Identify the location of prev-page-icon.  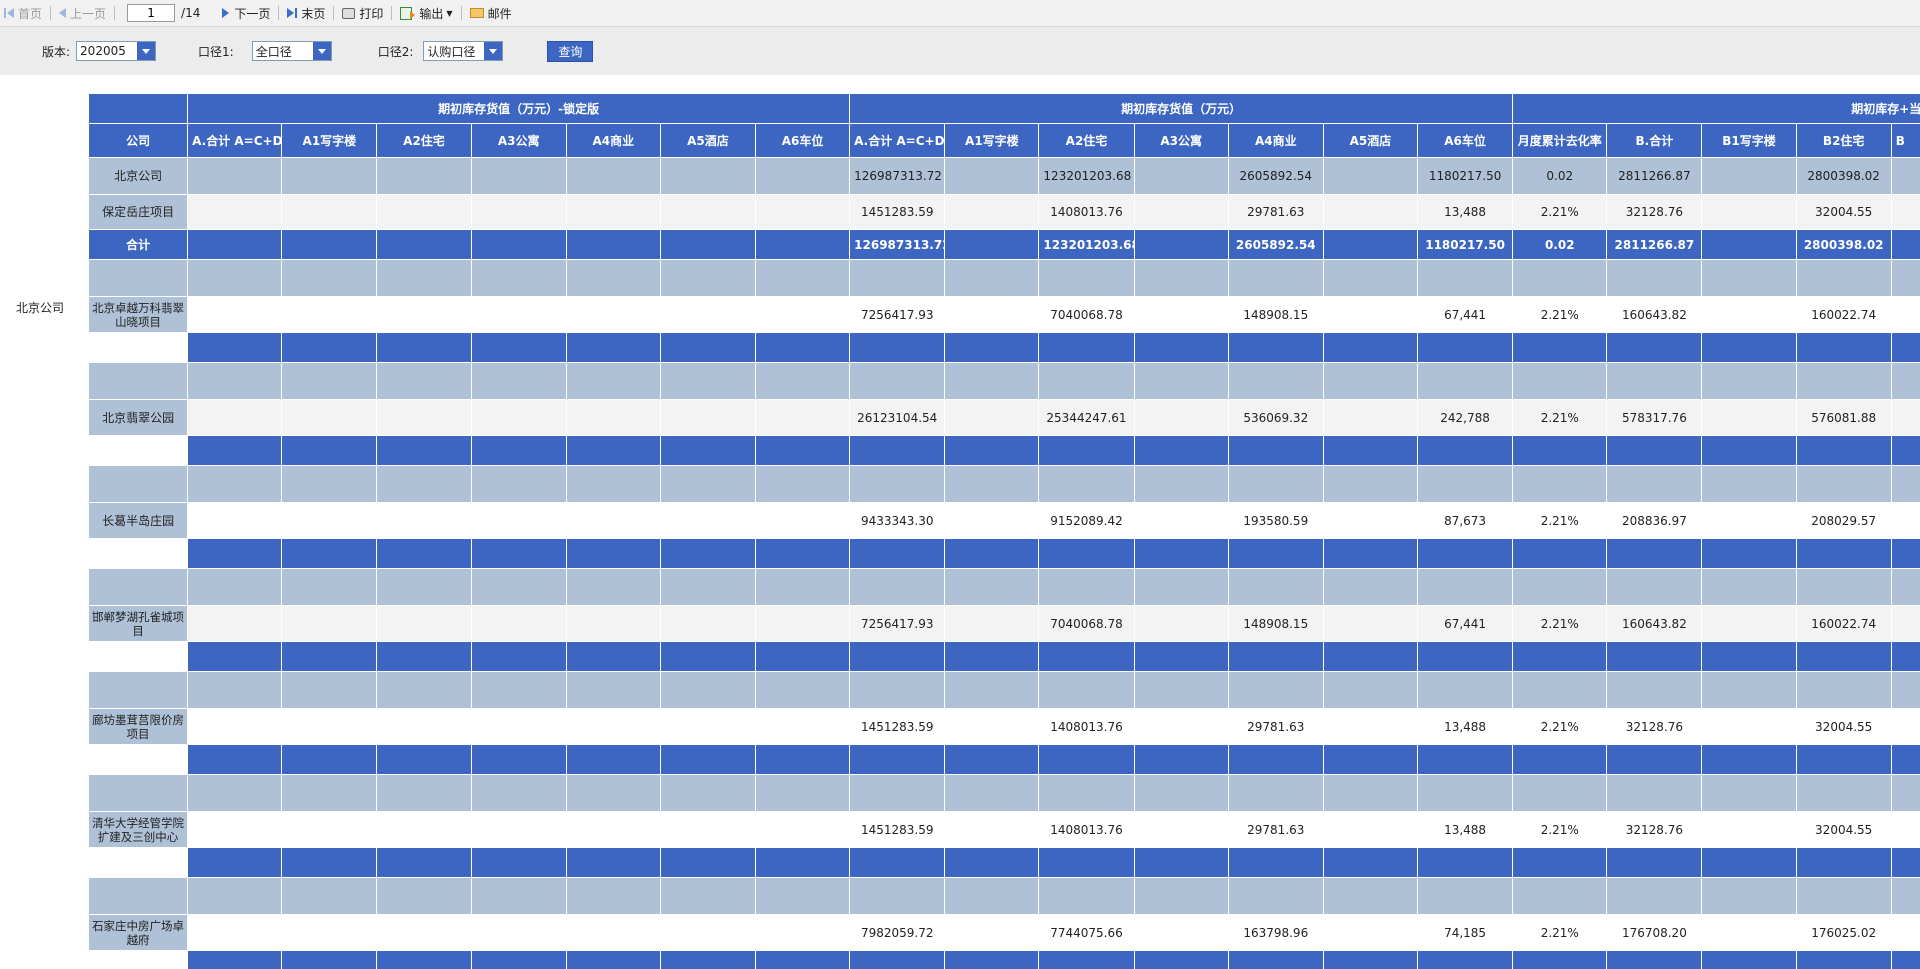
(63, 13).